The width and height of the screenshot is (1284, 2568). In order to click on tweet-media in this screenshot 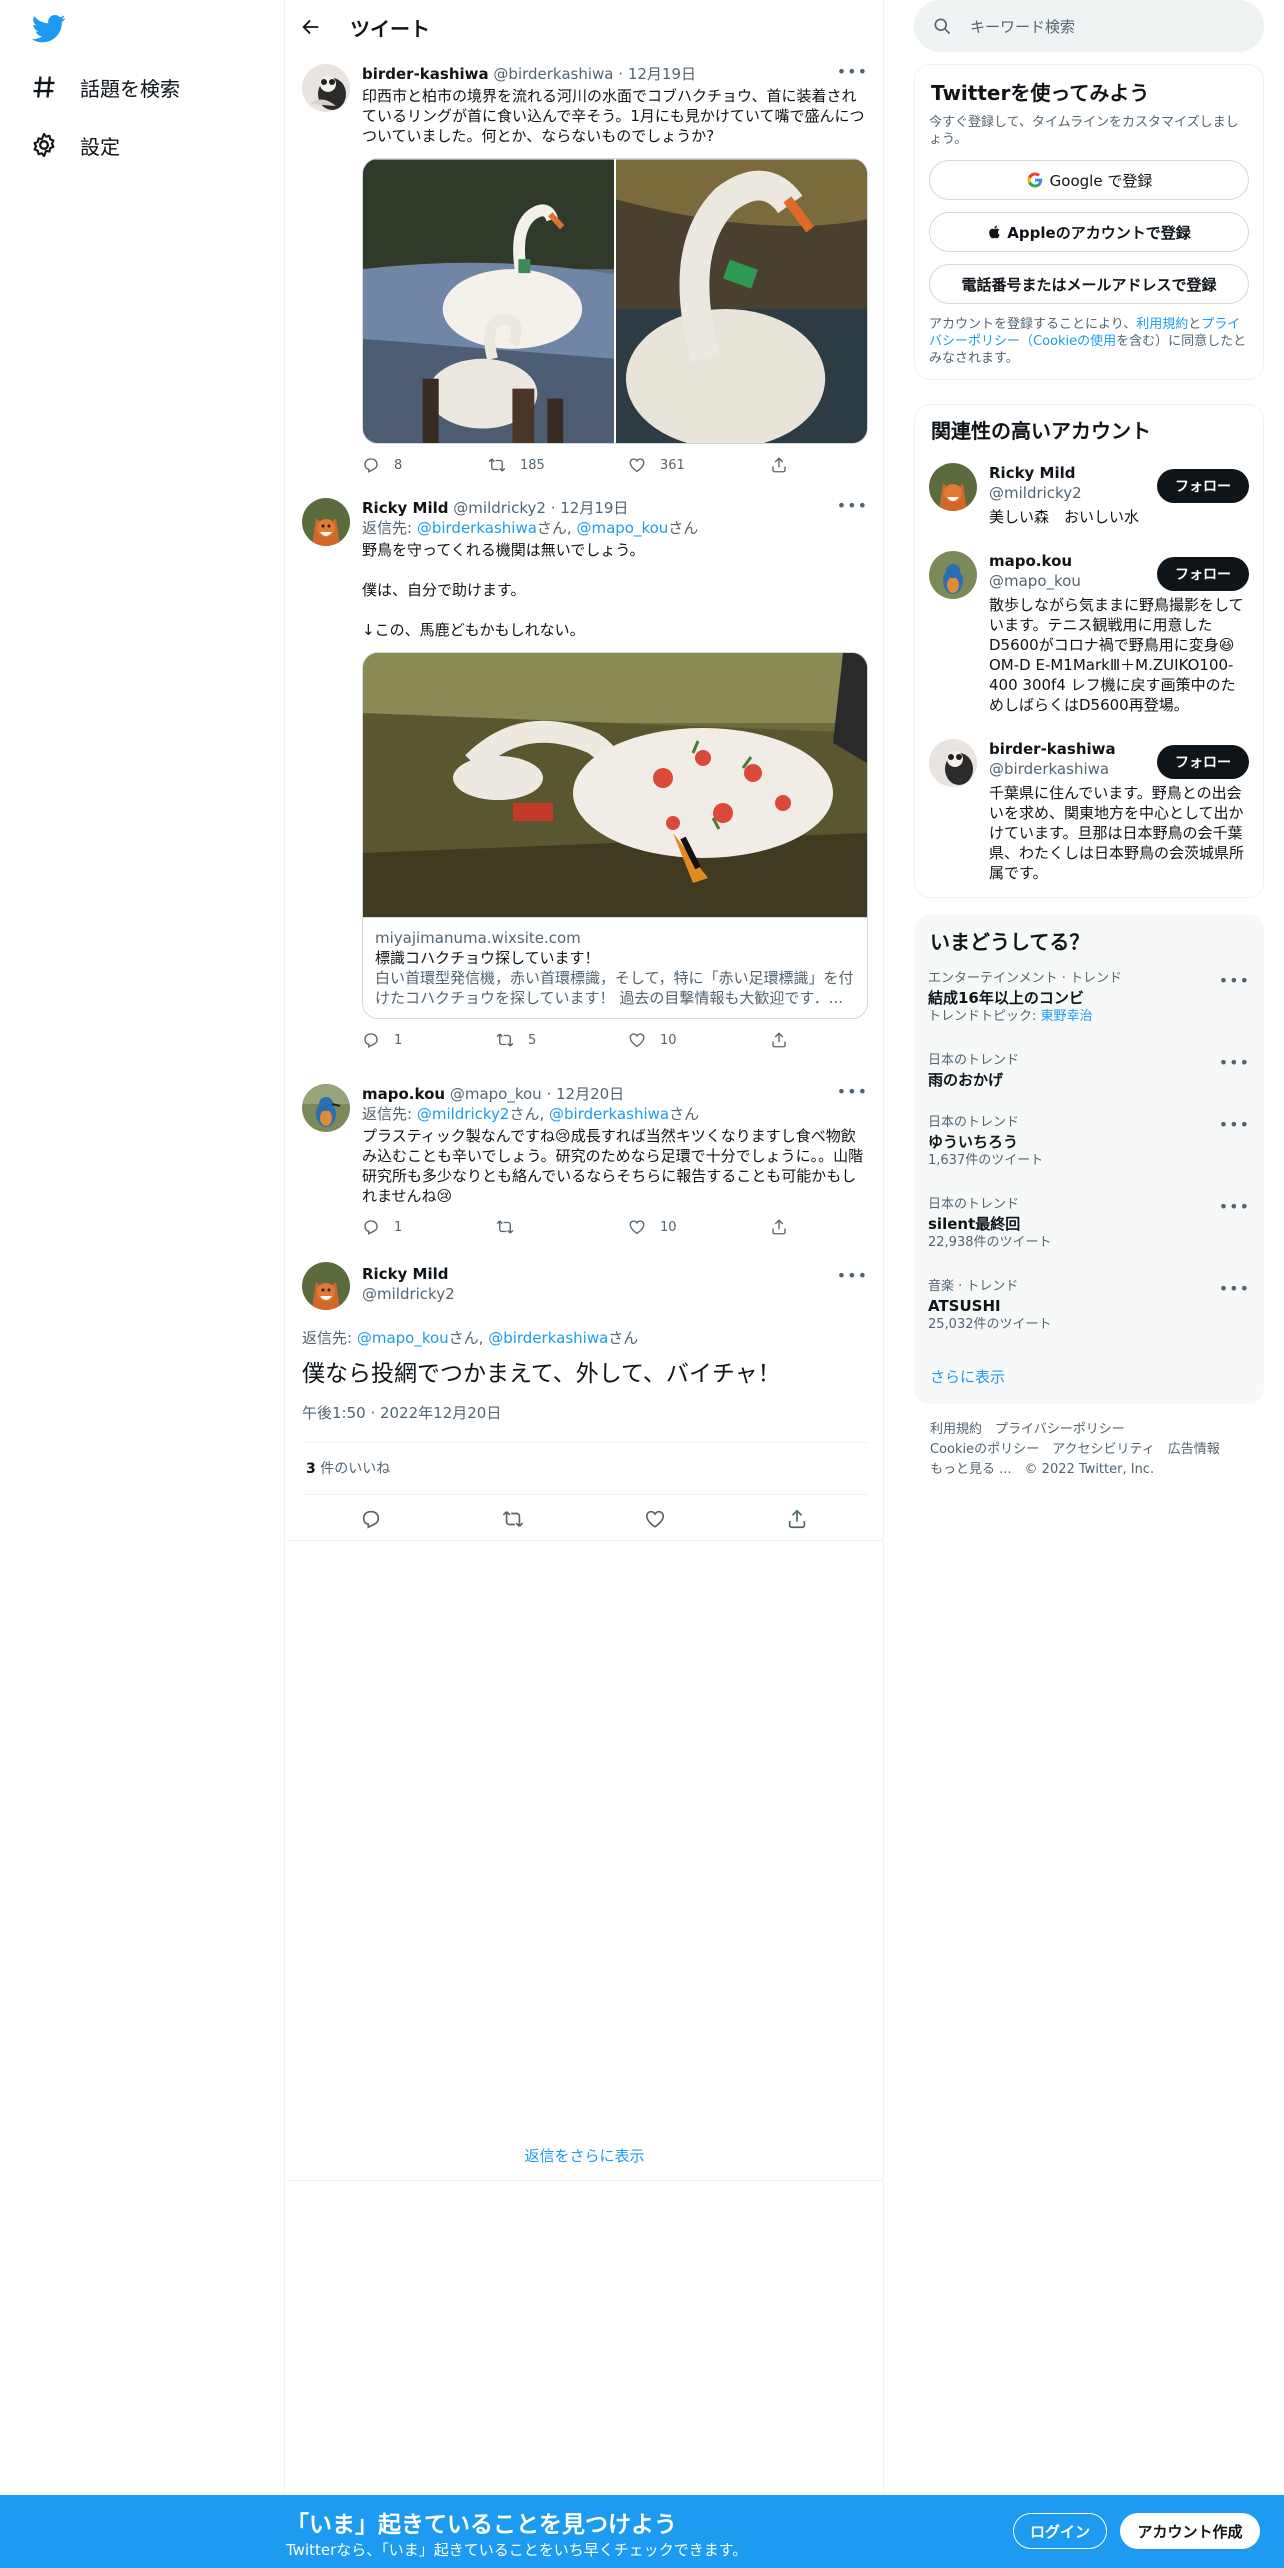, I will do `click(615, 301)`.